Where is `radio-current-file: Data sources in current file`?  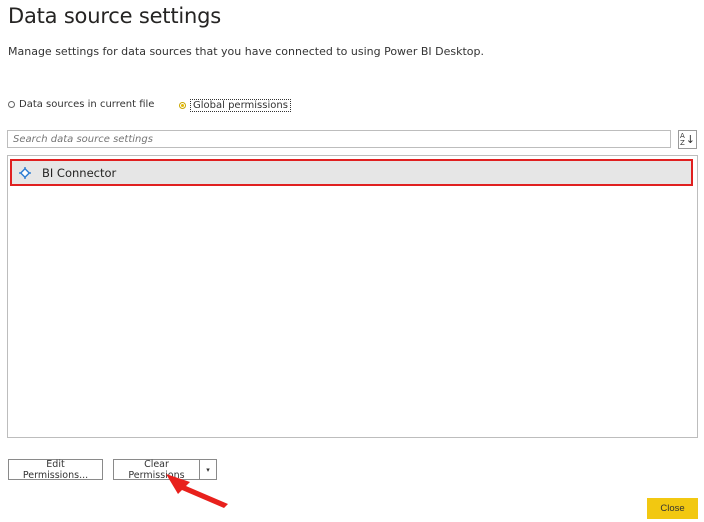 radio-current-file: Data sources in current file is located at coordinates (81, 104).